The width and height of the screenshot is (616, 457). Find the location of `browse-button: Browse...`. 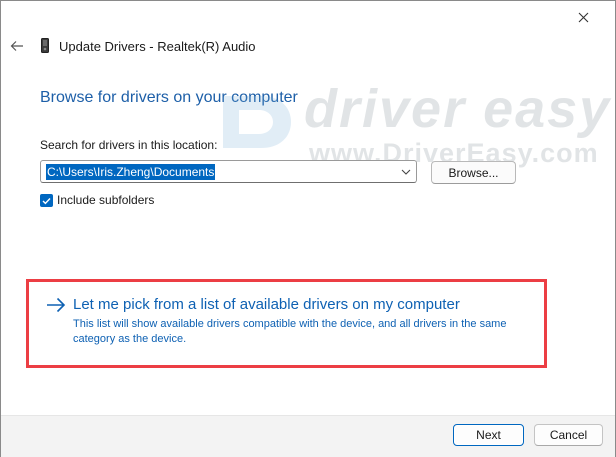

browse-button: Browse... is located at coordinates (473, 172).